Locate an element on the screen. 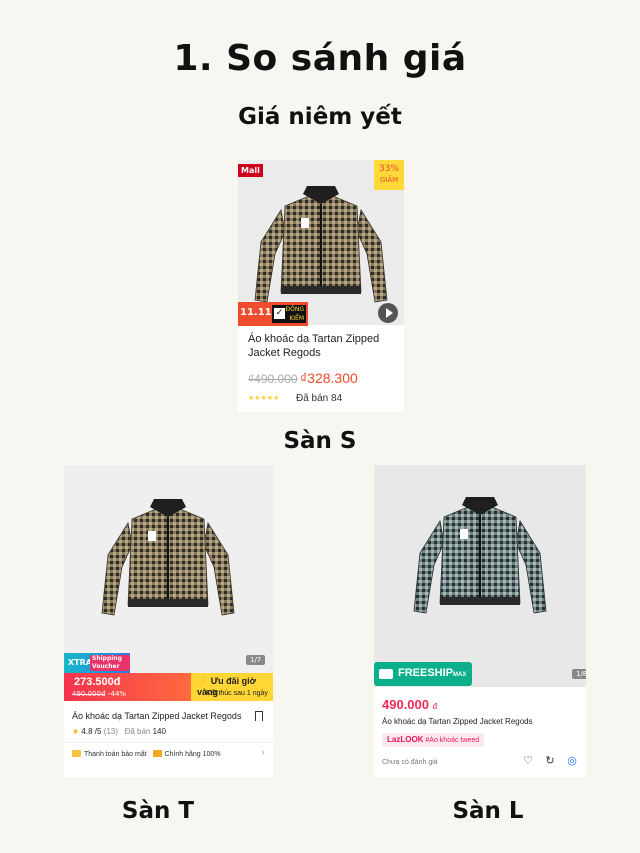 The image size is (640, 853). divider is located at coordinates (168, 742).